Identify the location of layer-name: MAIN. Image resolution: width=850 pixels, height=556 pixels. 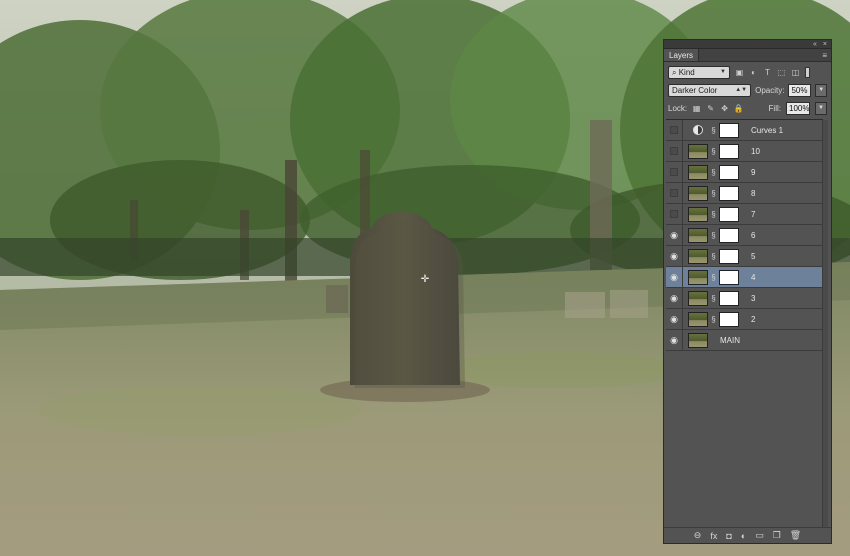
(730, 340).